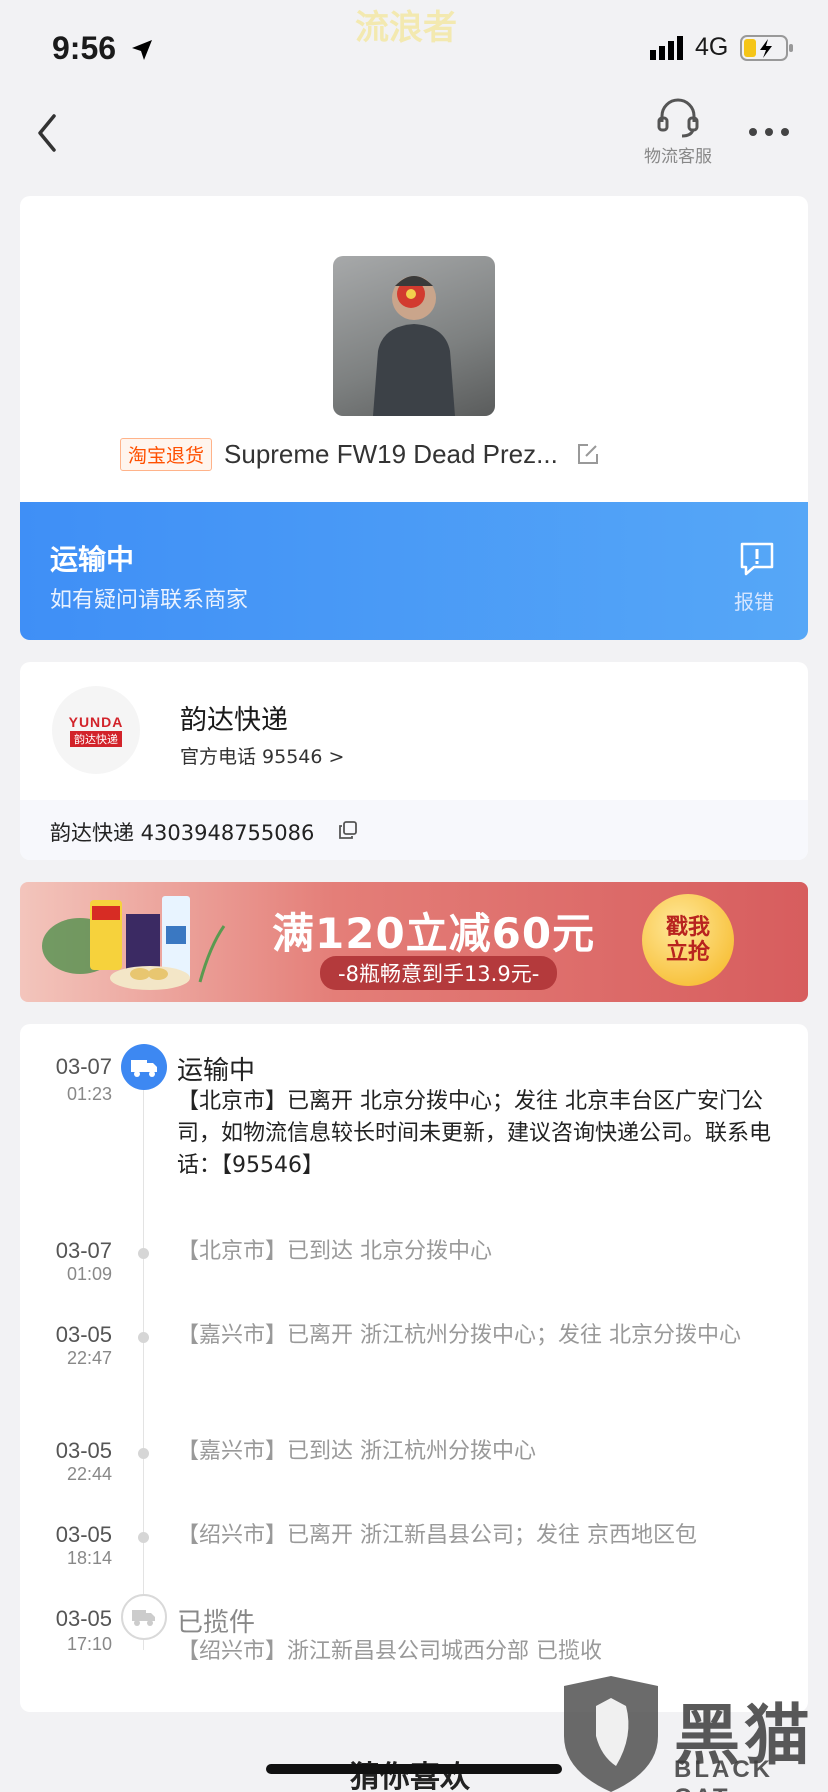 This screenshot has height=1792, width=828. What do you see at coordinates (437, 1535) in the screenshot?
I see `timeline-description: 【绍兴市】已离开 浙江新昌县公司；发往 京西地区包` at bounding box center [437, 1535].